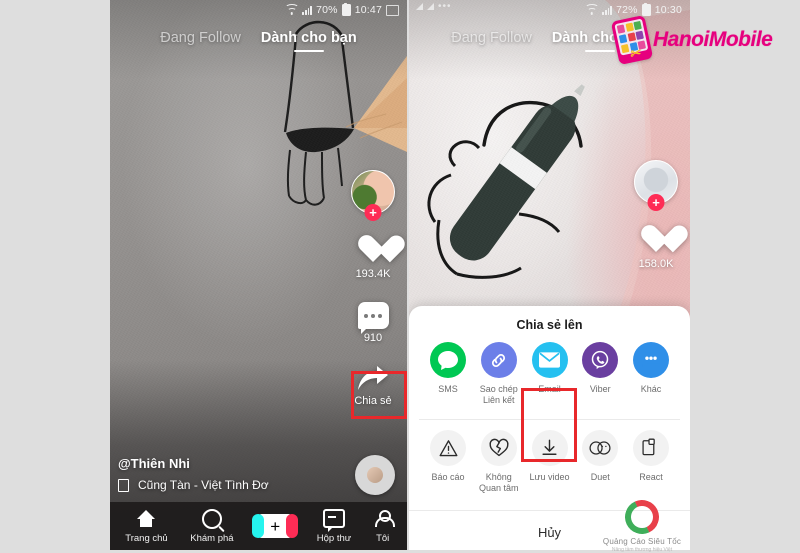 Image resolution: width=800 pixels, height=553 pixels. I want to click on username: @Thiên Nhi, so click(193, 463).